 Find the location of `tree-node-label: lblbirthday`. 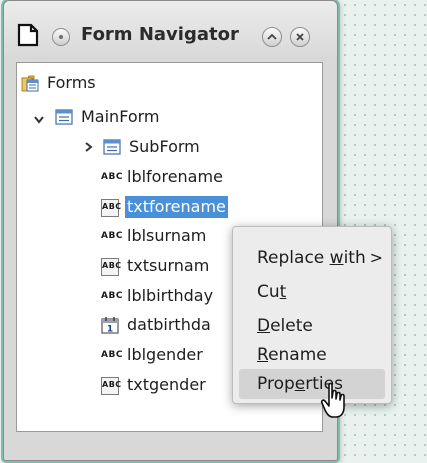

tree-node-label: lblbirthday is located at coordinates (170, 295).